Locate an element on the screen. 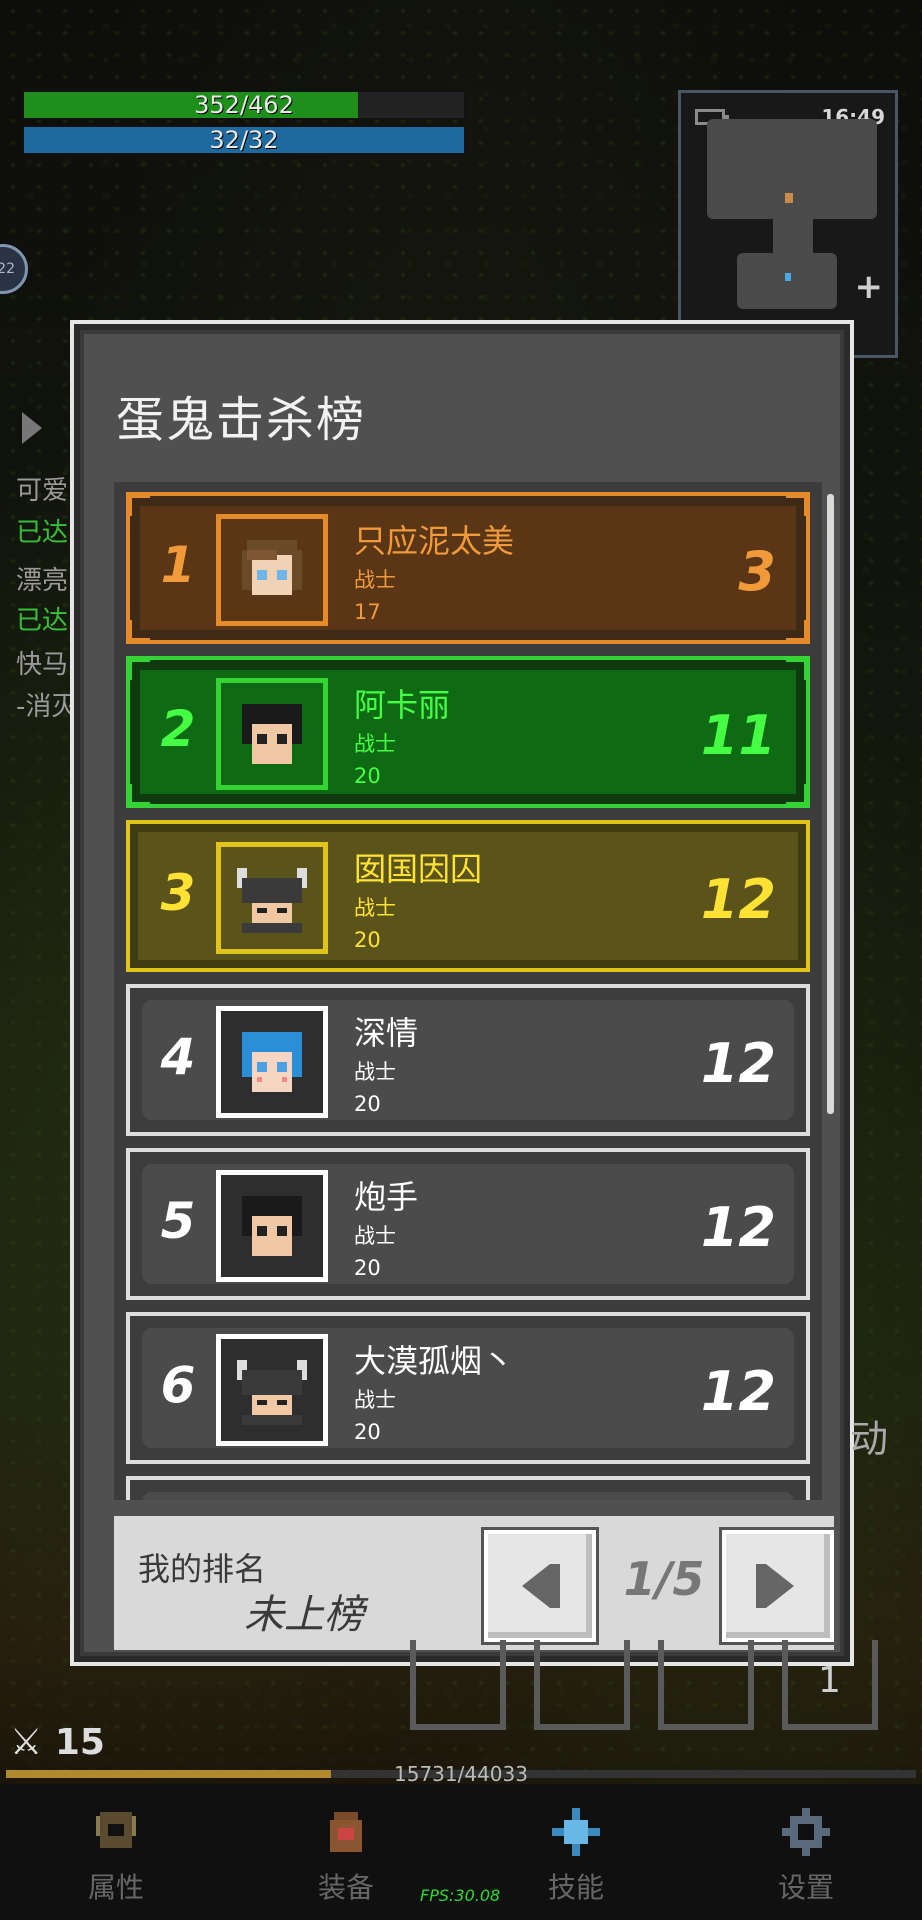  player-name: 囡国因囚 is located at coordinates (418, 869).